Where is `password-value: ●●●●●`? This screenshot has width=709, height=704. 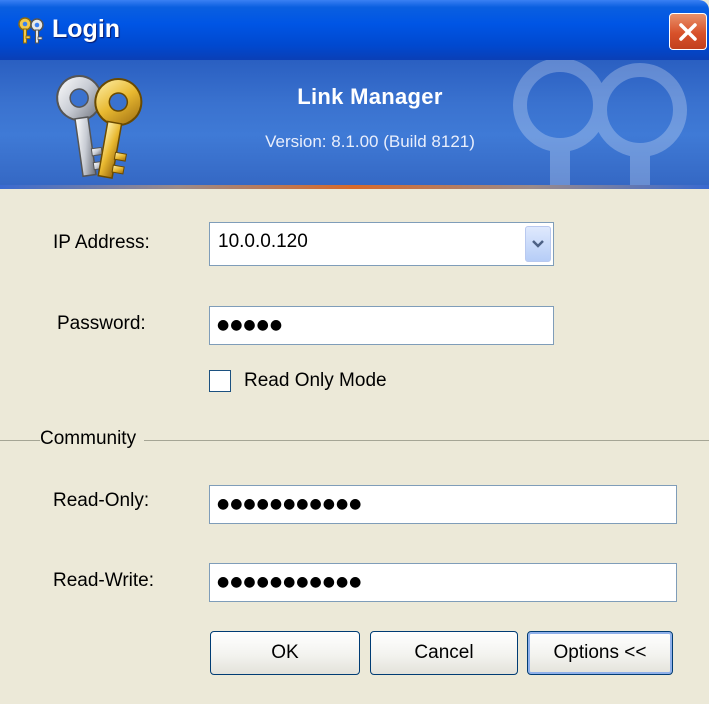
password-value: ●●●●● is located at coordinates (250, 325).